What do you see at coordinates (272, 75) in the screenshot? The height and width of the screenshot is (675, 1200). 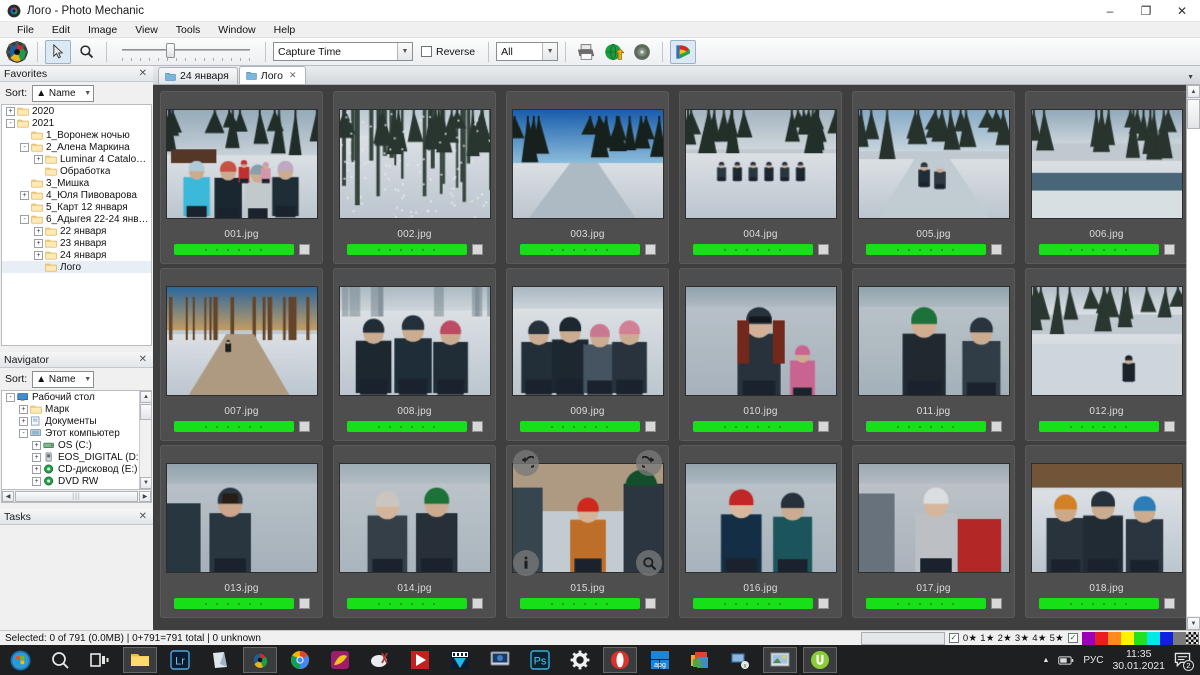 I see `tab-Лого: Лого ✕` at bounding box center [272, 75].